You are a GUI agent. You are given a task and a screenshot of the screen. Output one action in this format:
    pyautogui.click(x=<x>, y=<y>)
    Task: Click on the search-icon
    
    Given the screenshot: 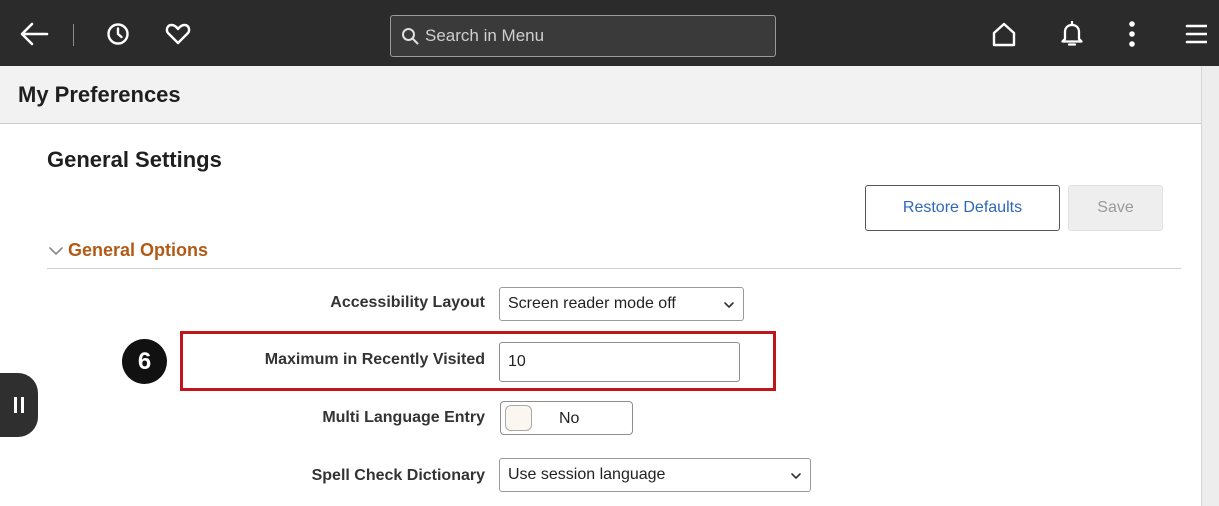 What is the action you would take?
    pyautogui.click(x=410, y=36)
    